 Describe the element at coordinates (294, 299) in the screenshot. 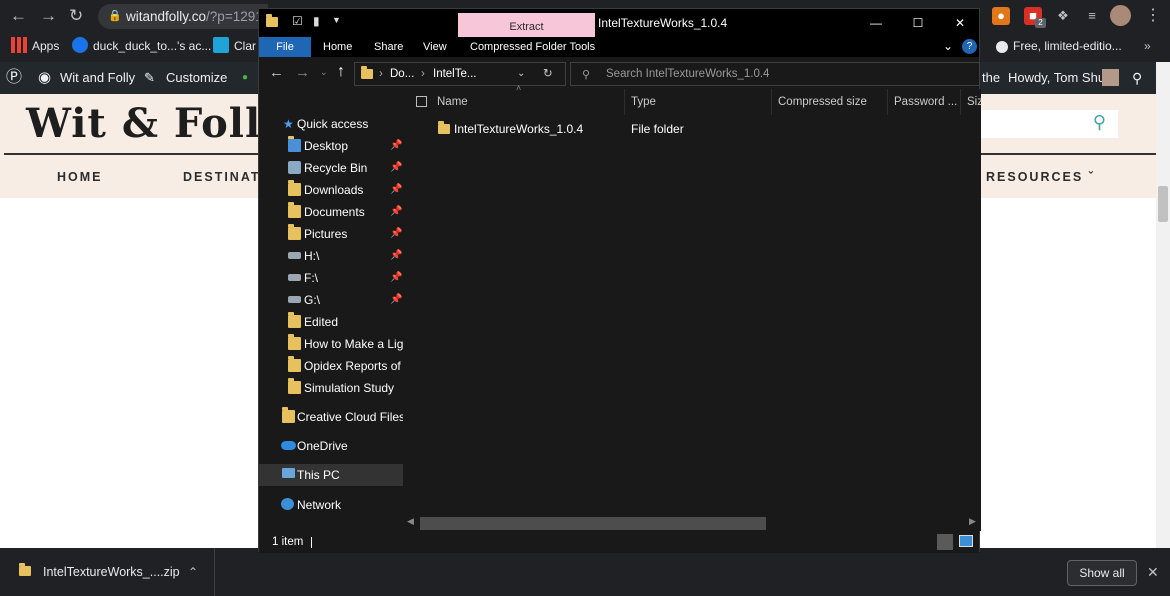

I see `network-drive-icon` at that location.